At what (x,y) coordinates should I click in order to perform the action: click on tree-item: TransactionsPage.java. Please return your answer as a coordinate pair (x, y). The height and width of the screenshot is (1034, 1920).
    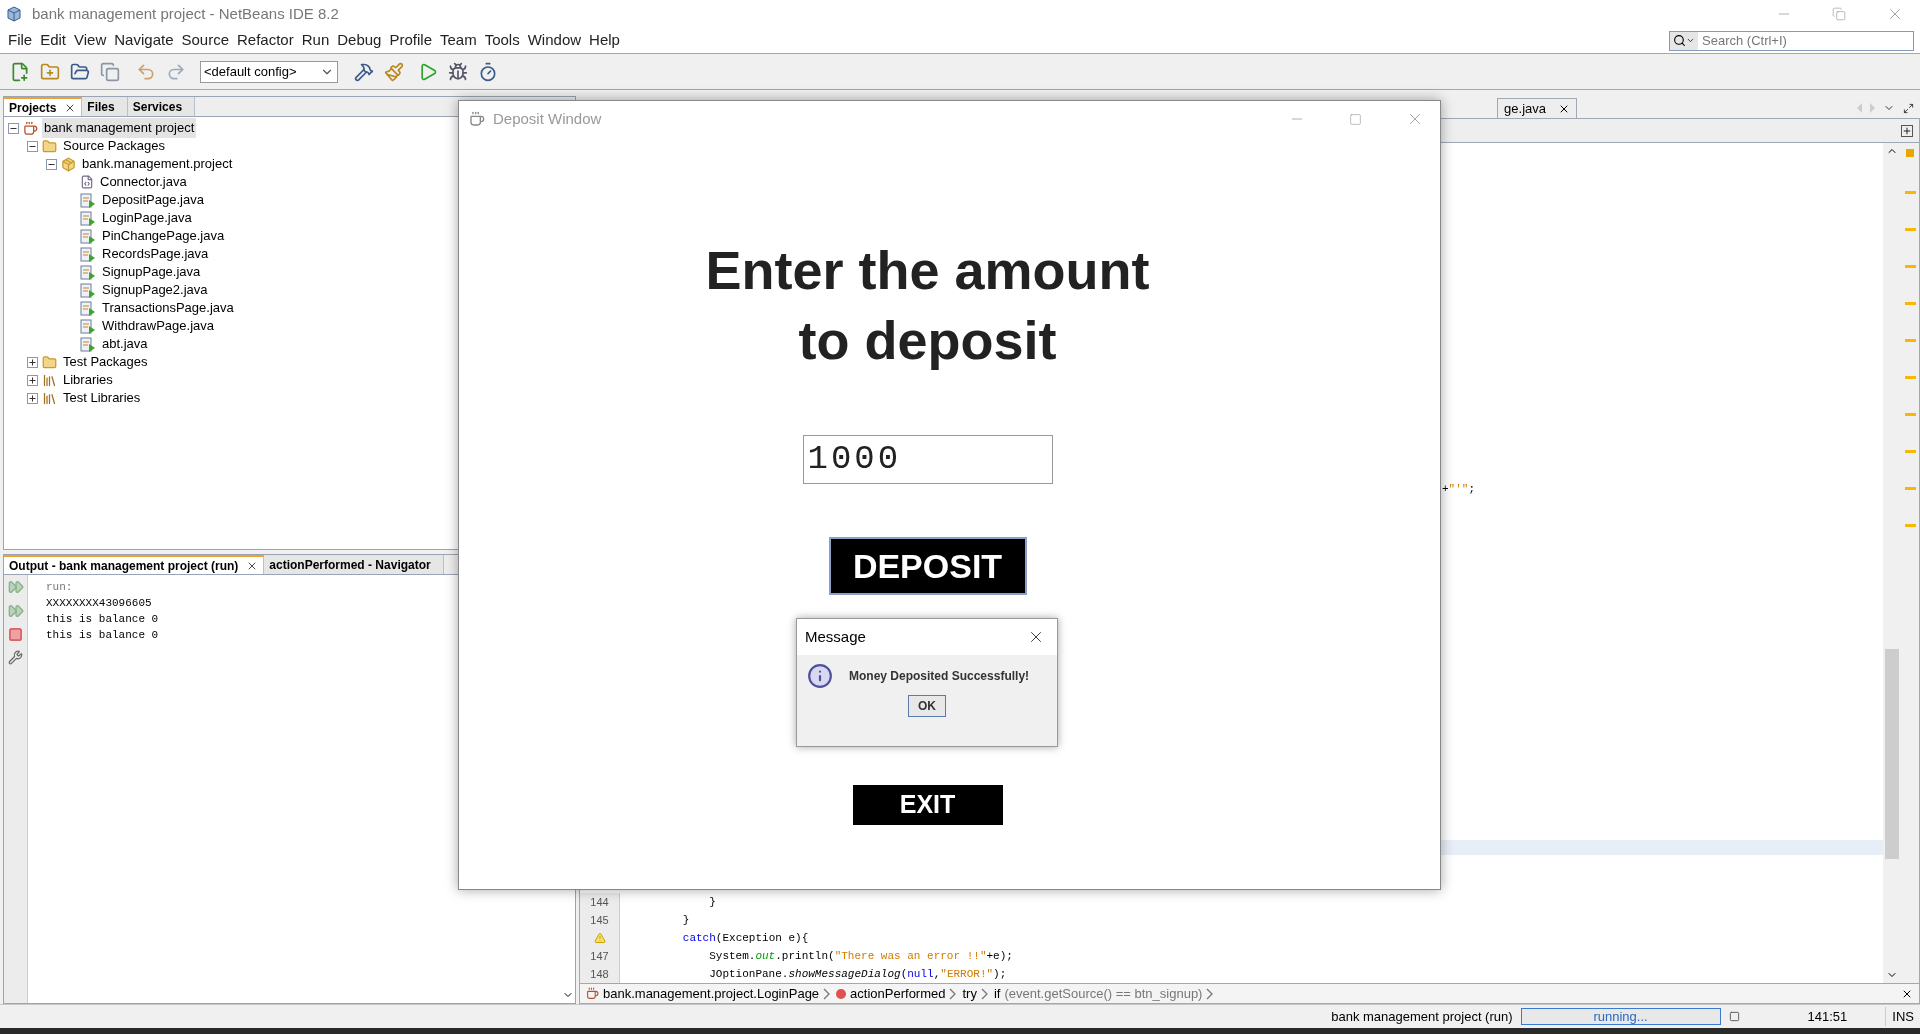
    Looking at the image, I should click on (168, 308).